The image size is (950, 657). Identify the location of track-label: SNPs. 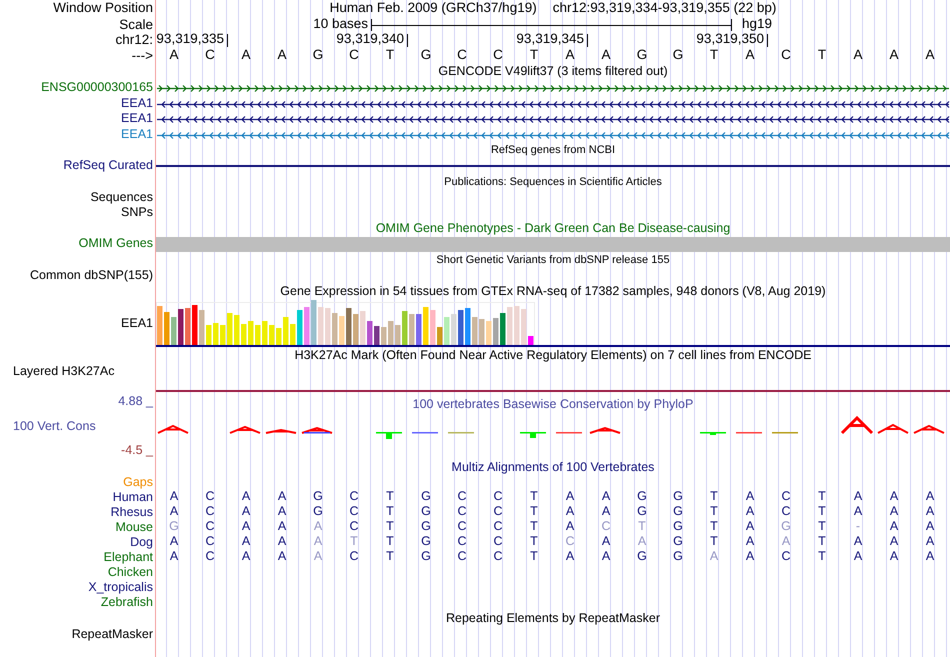
(137, 213).